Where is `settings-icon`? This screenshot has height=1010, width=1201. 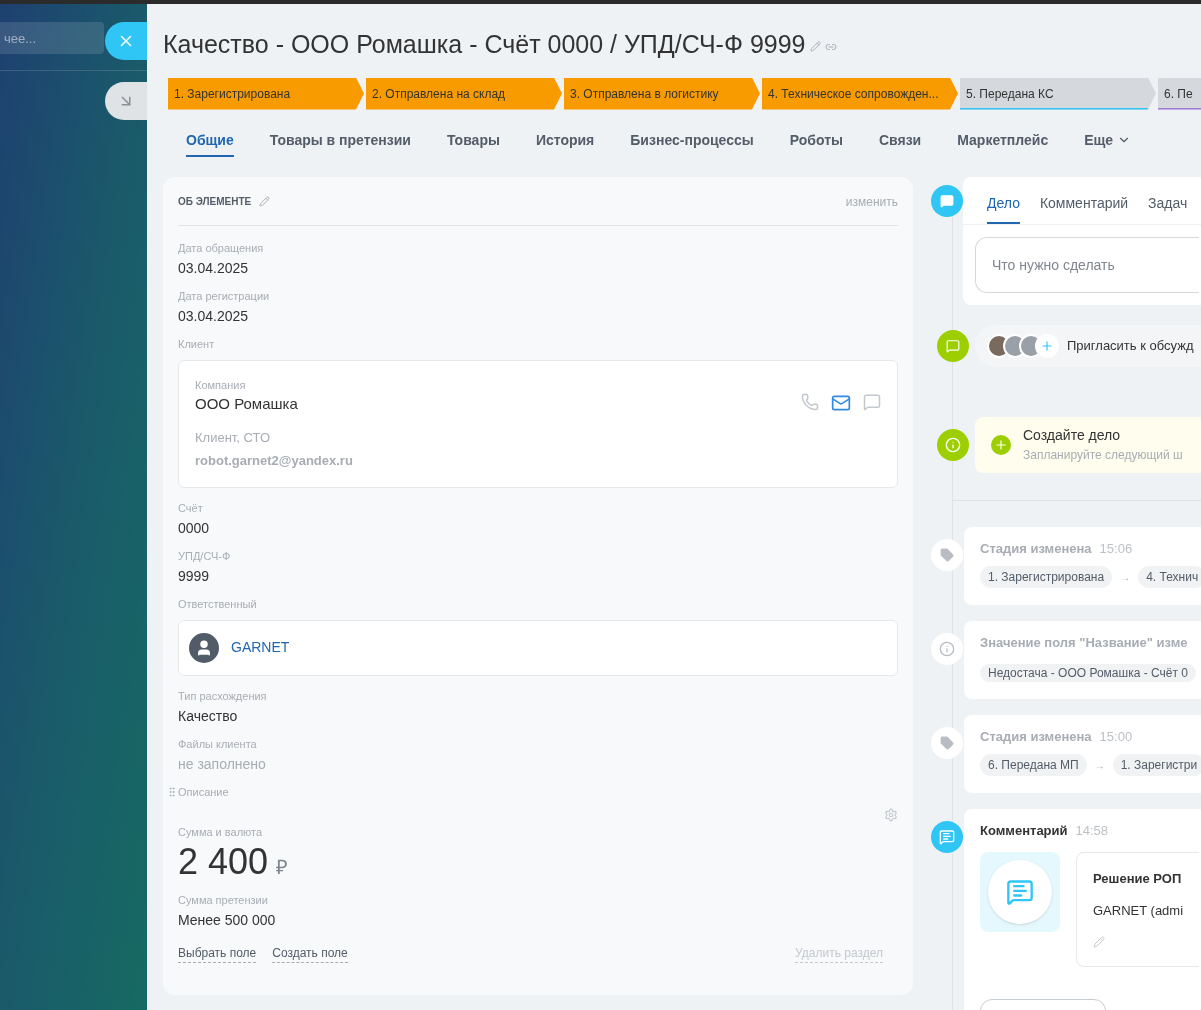 settings-icon is located at coordinates (891, 815).